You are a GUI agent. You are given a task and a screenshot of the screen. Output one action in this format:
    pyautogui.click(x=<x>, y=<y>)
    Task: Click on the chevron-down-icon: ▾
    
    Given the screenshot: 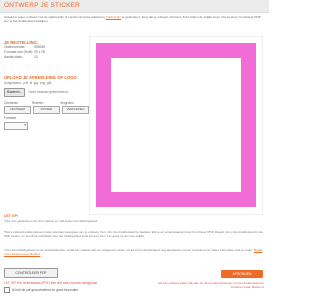 What is the action you would take?
    pyautogui.click(x=25, y=125)
    